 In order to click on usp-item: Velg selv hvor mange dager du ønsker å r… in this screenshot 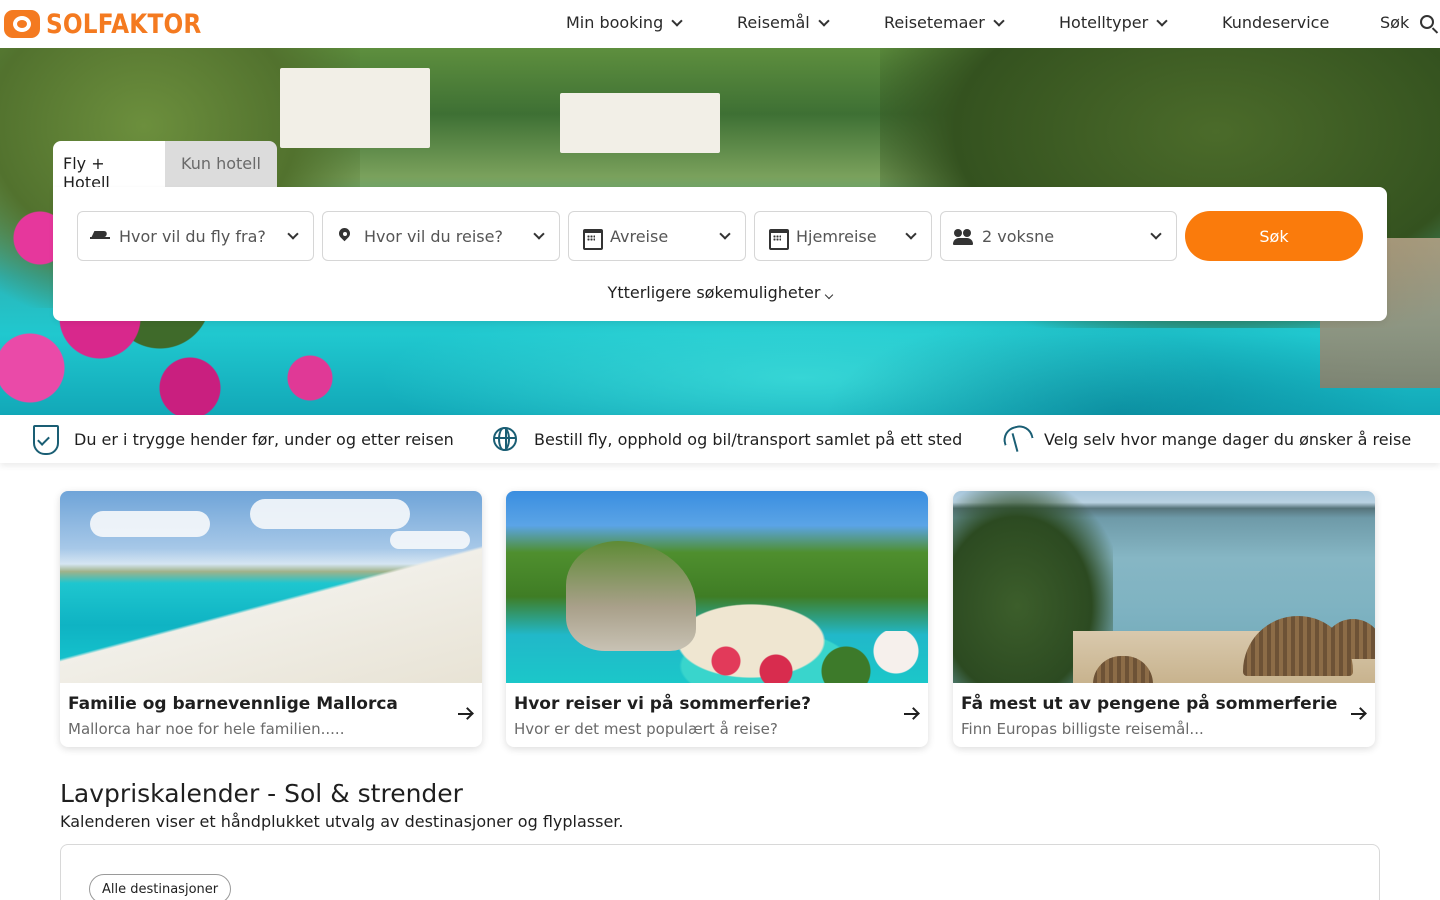, I will do `click(1205, 439)`.